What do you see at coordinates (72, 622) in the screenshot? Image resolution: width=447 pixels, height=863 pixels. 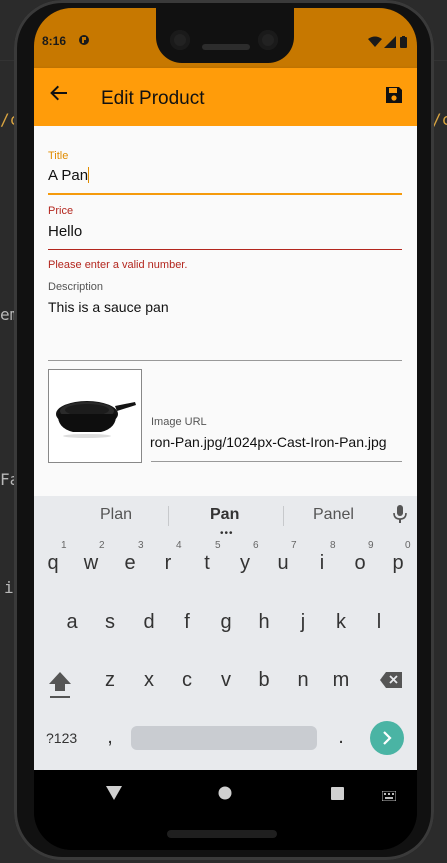 I see `key-a: a` at bounding box center [72, 622].